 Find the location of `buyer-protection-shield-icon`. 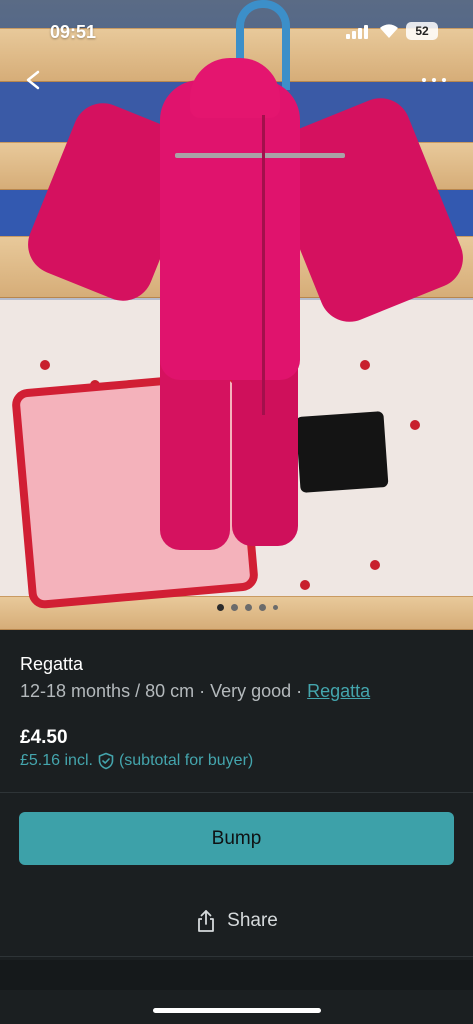

buyer-protection-shield-icon is located at coordinates (106, 761).